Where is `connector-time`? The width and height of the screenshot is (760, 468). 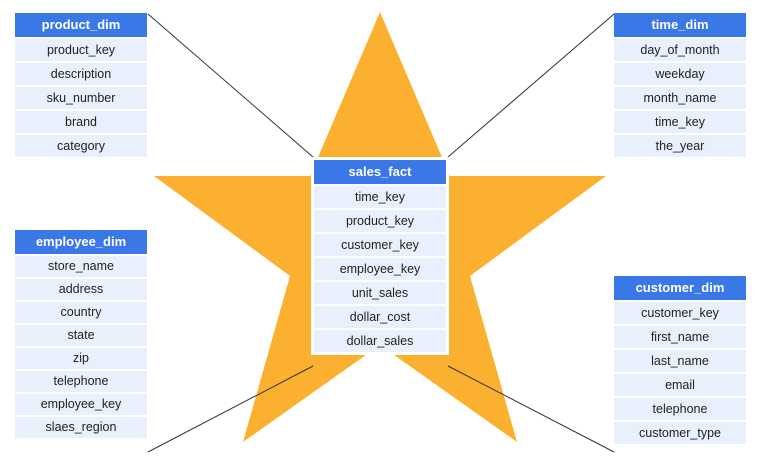
connector-time is located at coordinates (531, 85).